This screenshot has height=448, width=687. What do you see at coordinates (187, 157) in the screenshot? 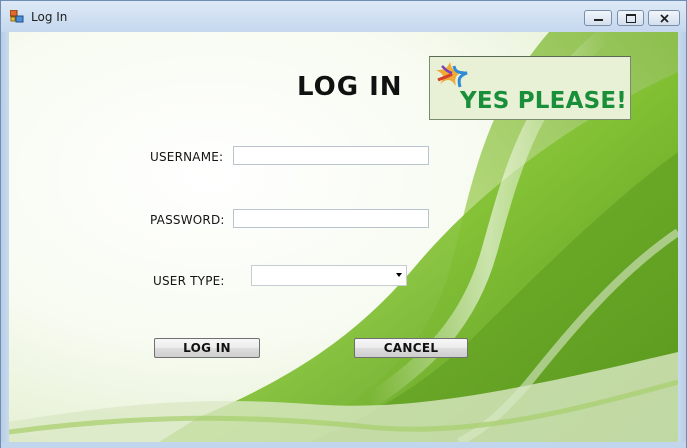
I see `username-label: USERNAME:` at bounding box center [187, 157].